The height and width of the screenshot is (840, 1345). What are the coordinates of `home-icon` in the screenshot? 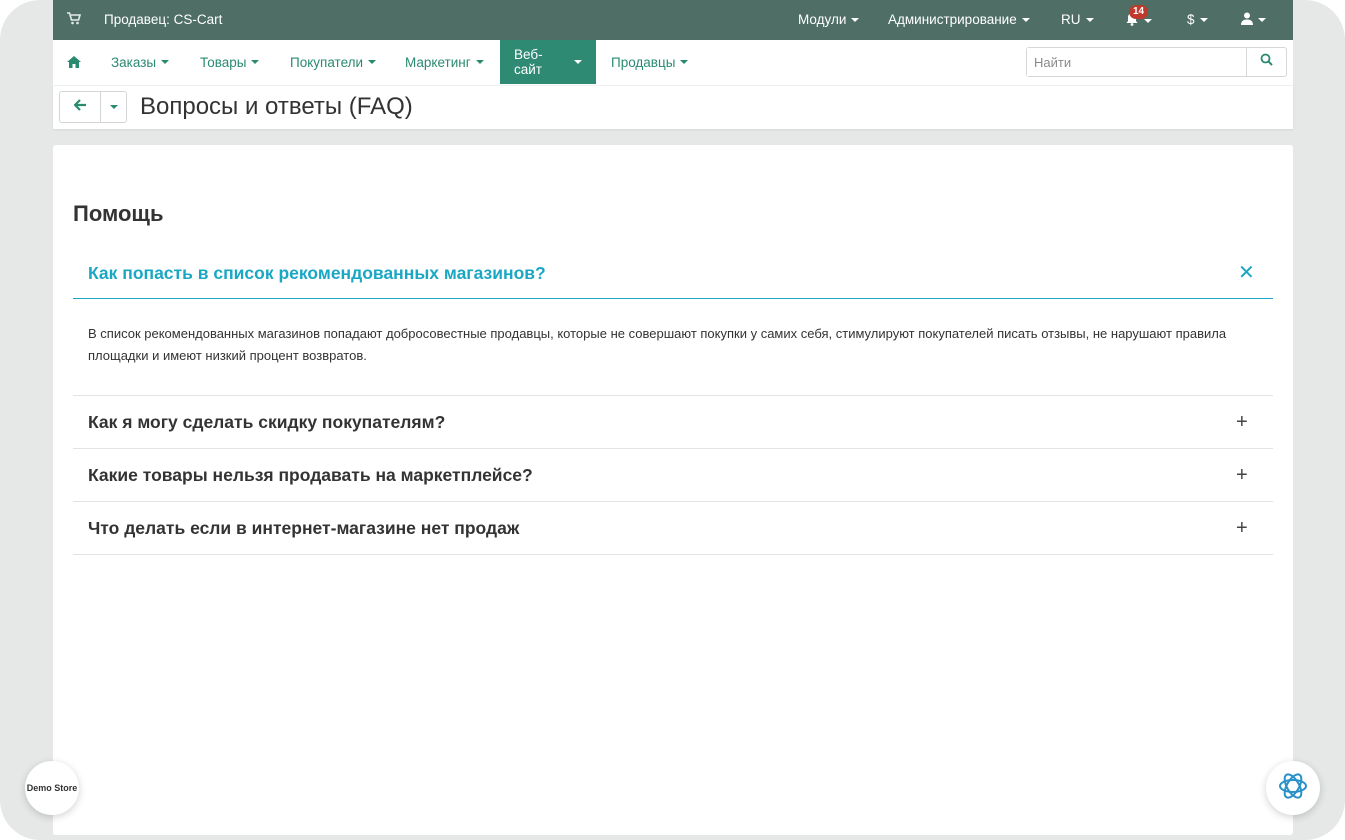 It's located at (74, 62).